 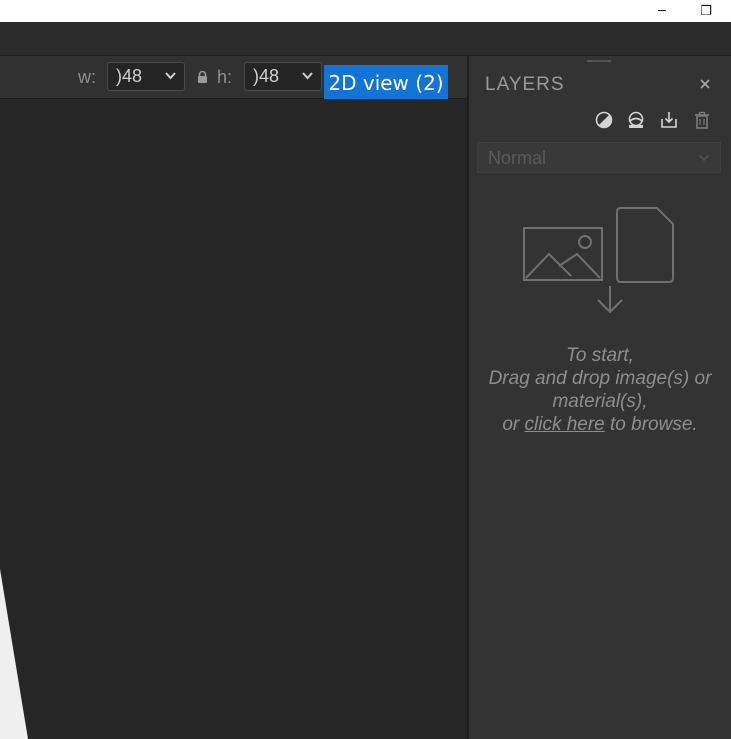 What do you see at coordinates (386, 82) in the screenshot?
I see `view-tag-2d: 2D view (2)` at bounding box center [386, 82].